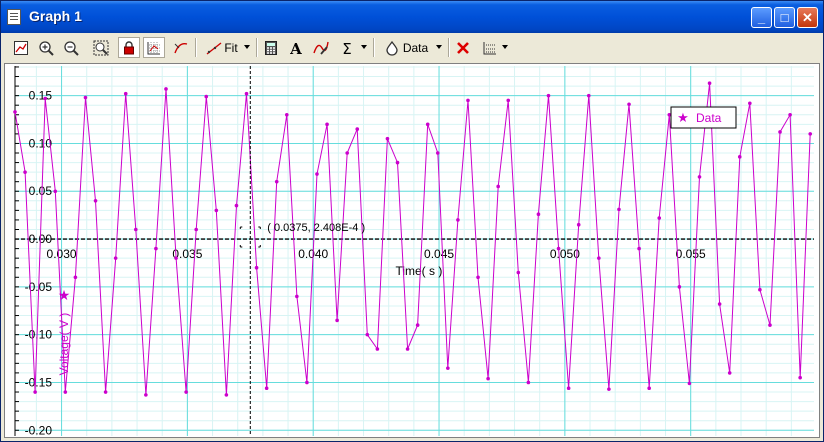 This screenshot has height=442, width=824. I want to click on curve-icon, so click(321, 48).